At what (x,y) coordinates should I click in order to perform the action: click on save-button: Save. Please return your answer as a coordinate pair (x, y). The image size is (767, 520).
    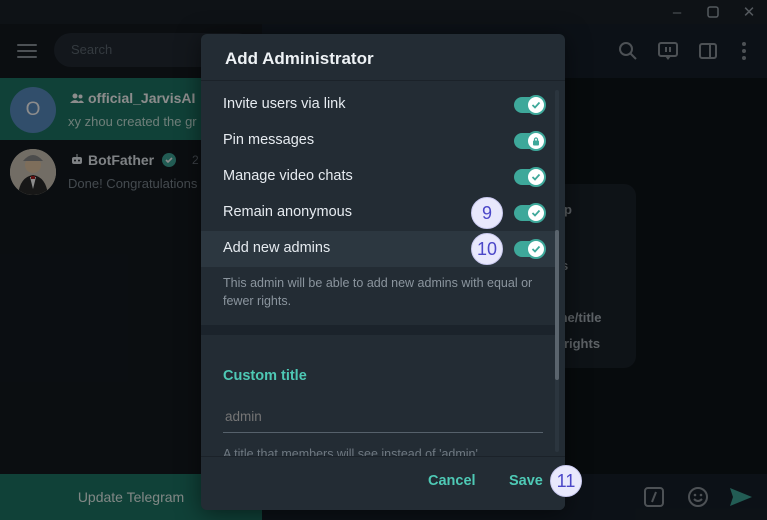
    Looking at the image, I should click on (526, 481).